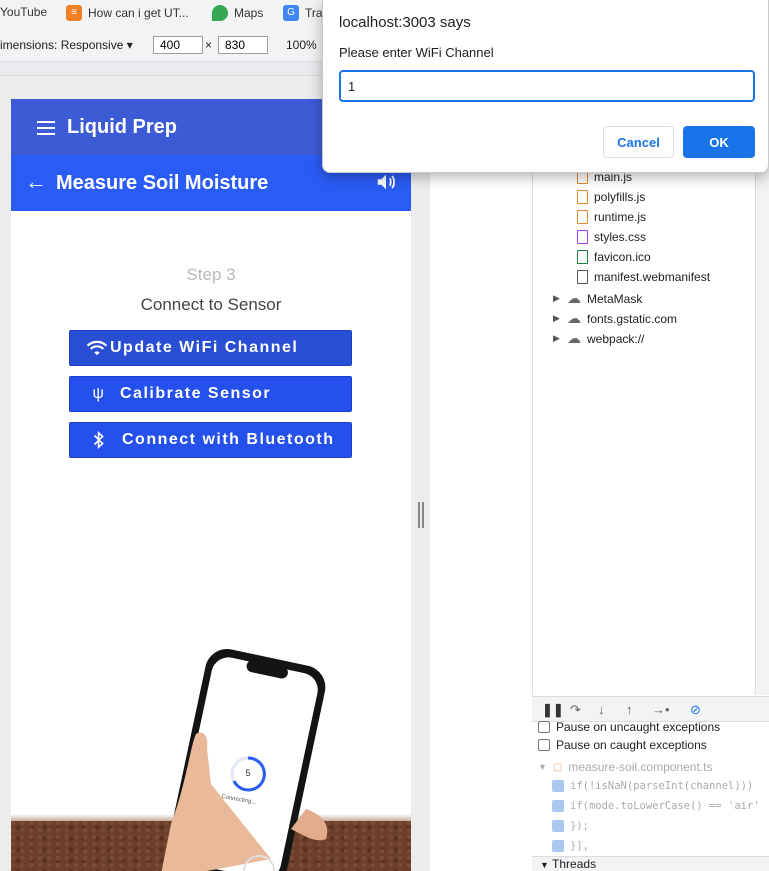 This screenshot has height=871, width=769. Describe the element at coordinates (211, 304) in the screenshot. I see `step-subtitle: Connect to Sensor` at that location.